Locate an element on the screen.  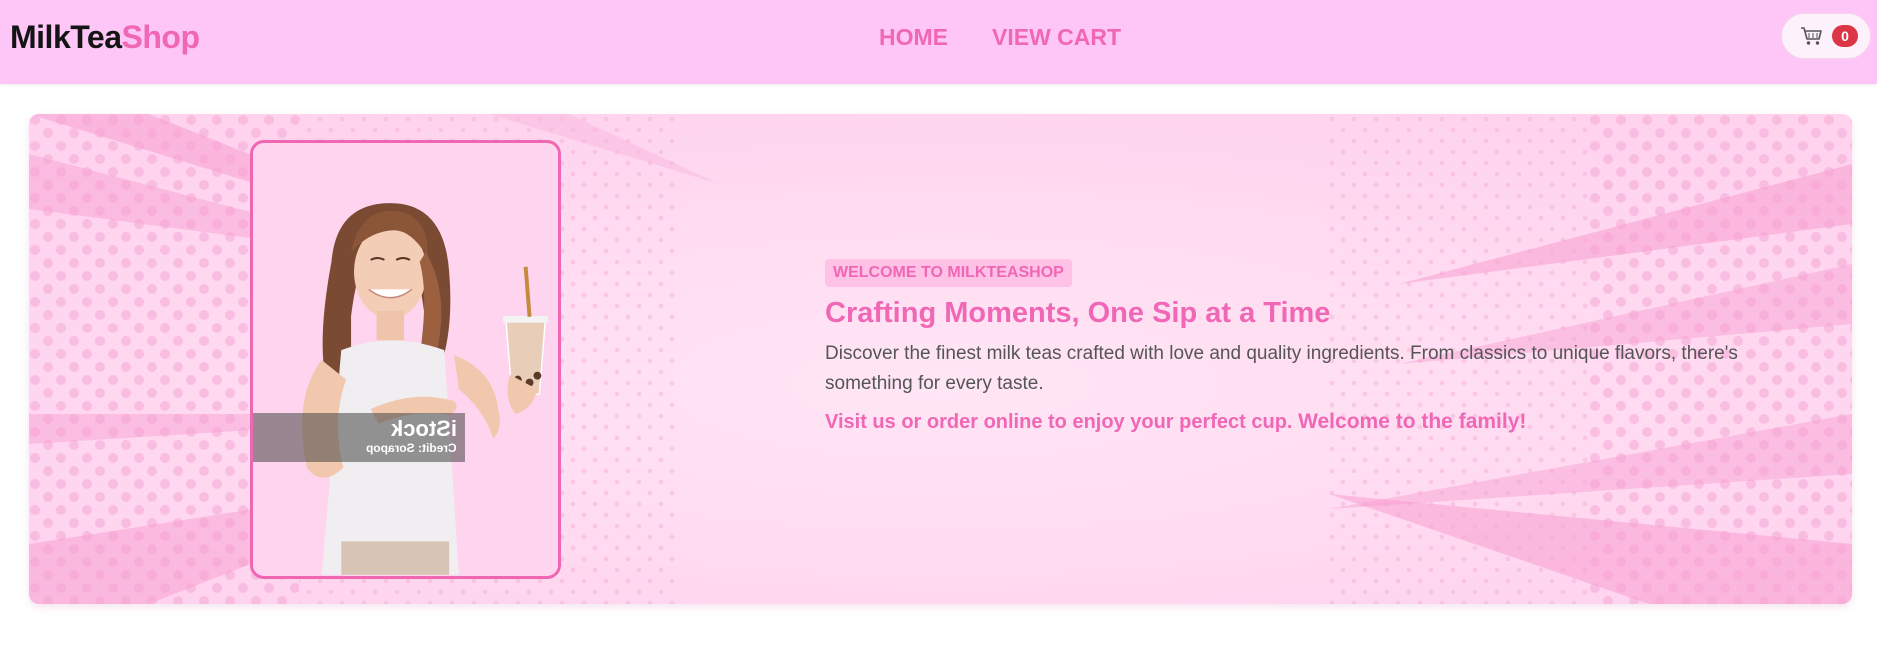
nav-link-home: HOME is located at coordinates (913, 37).